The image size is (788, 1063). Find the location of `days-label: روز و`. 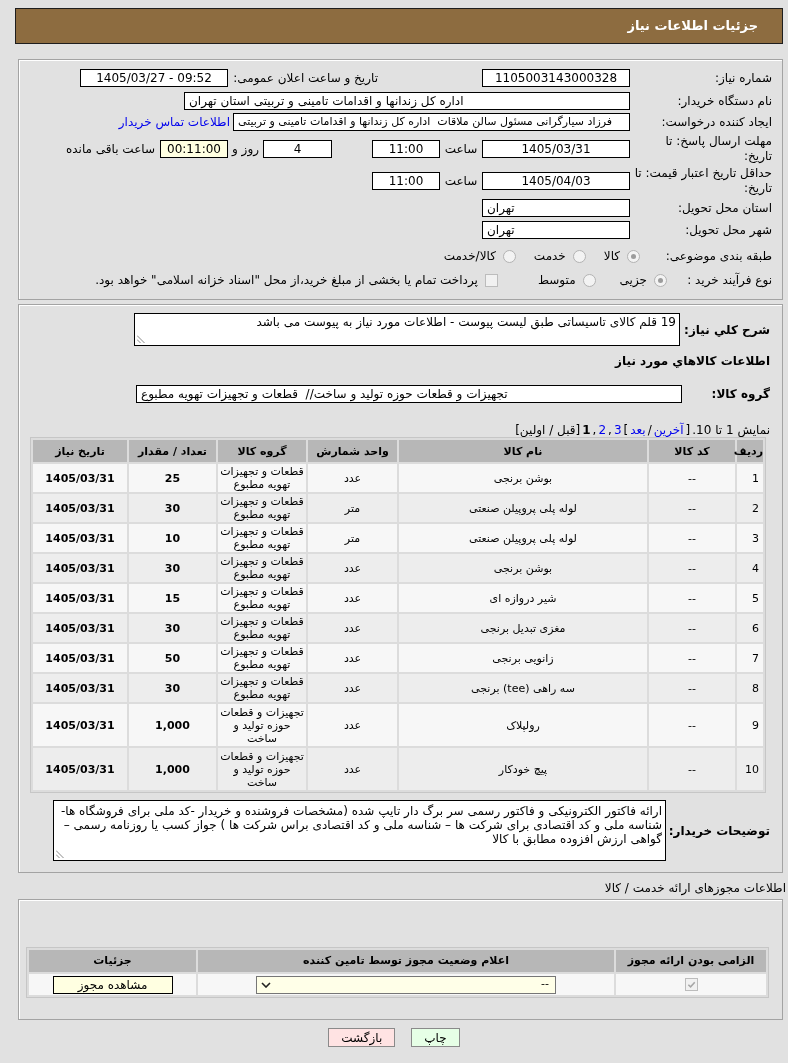

days-label: روز و is located at coordinates (245, 149).